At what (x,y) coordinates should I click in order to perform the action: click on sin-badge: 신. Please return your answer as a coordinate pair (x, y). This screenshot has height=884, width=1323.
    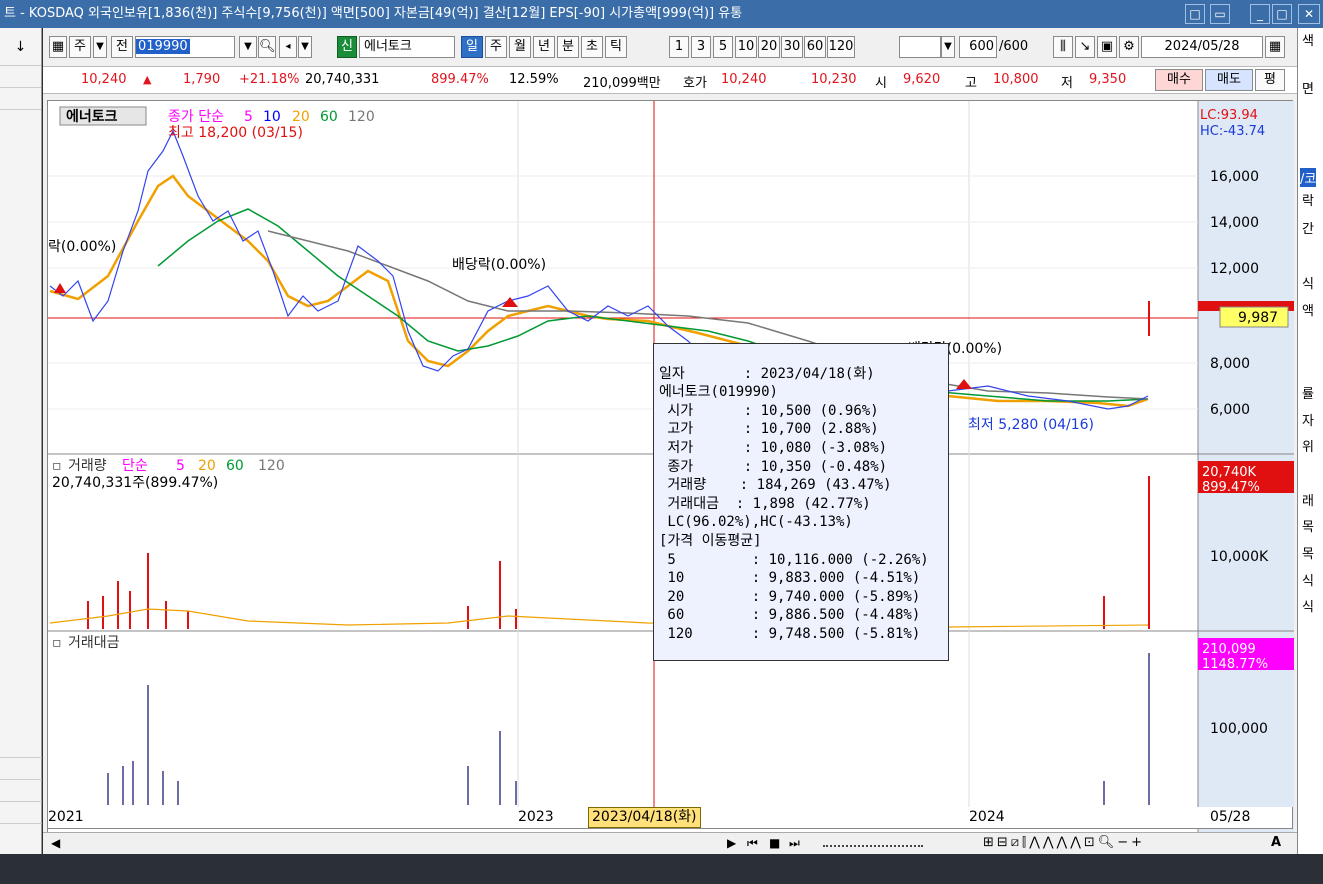
    Looking at the image, I should click on (347, 47).